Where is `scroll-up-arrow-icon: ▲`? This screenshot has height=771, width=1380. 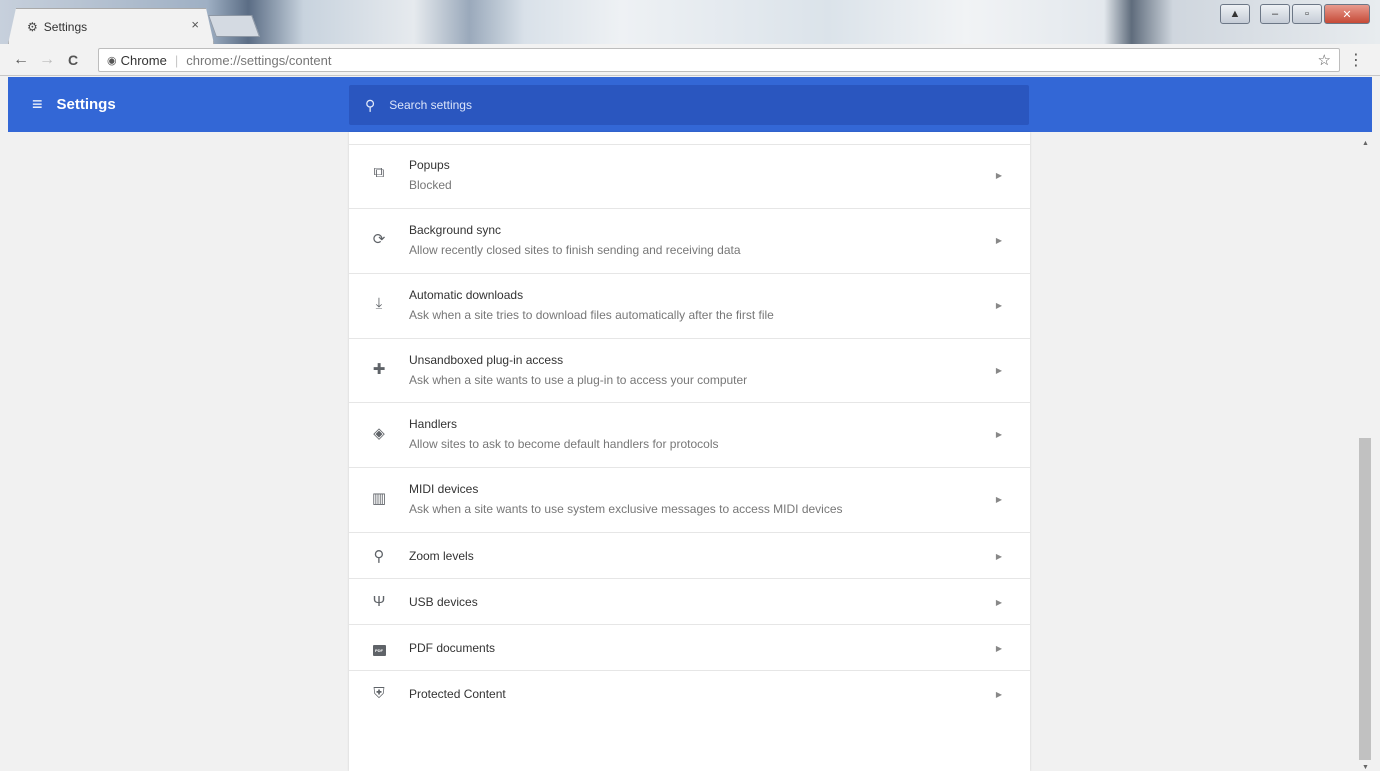
scroll-up-arrow-icon: ▲ is located at coordinates (1365, 143).